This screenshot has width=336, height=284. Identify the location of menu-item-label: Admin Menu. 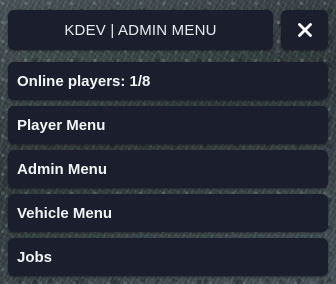
(62, 169).